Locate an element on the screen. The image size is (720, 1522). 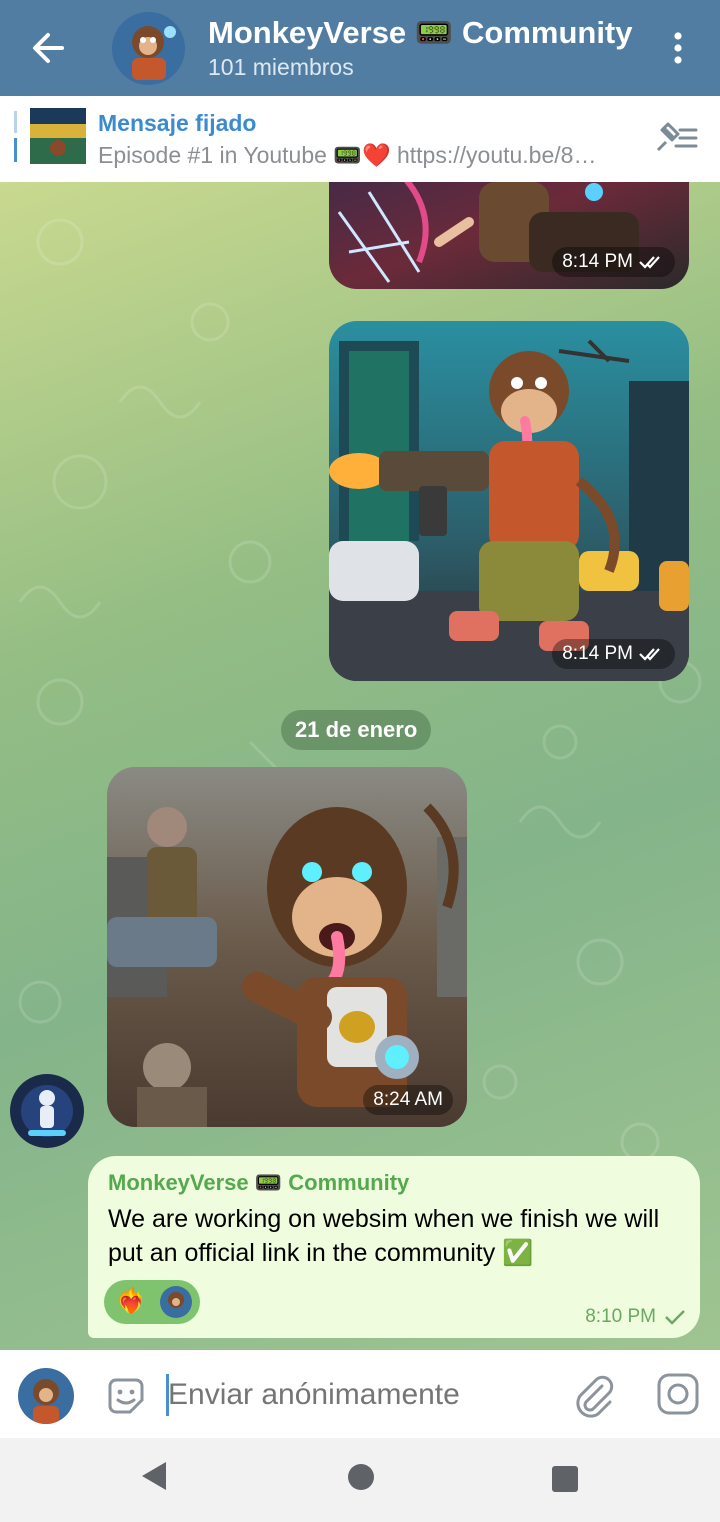
nav-recents-icon is located at coordinates (565, 1479).